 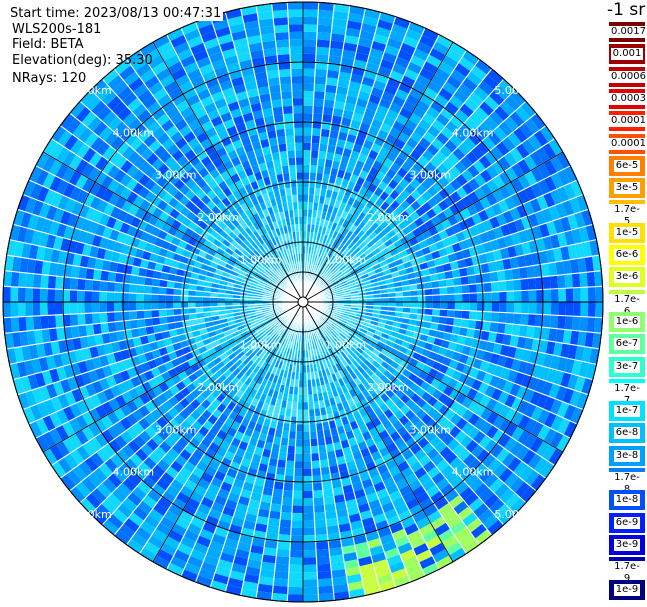 I want to click on colorbar-bin: 0.0001, so click(x=628, y=143).